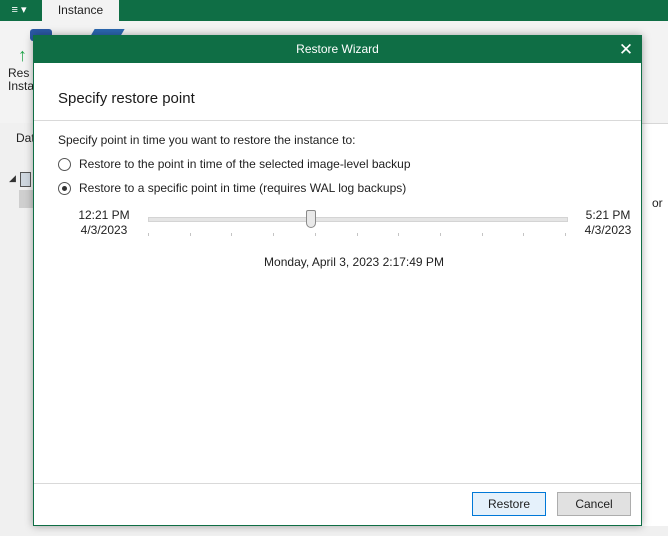 The height and width of the screenshot is (536, 668). Describe the element at coordinates (22, 55) in the screenshot. I see `restore-arrow-icon: ↑` at that location.